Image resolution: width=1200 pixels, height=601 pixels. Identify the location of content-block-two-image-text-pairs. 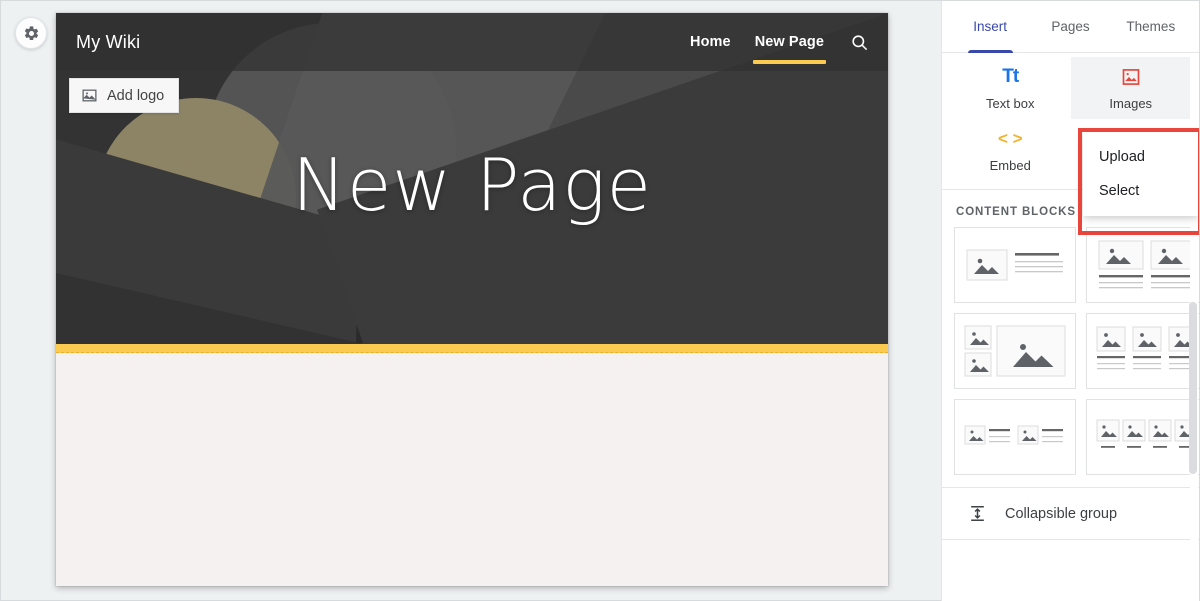
(1015, 437).